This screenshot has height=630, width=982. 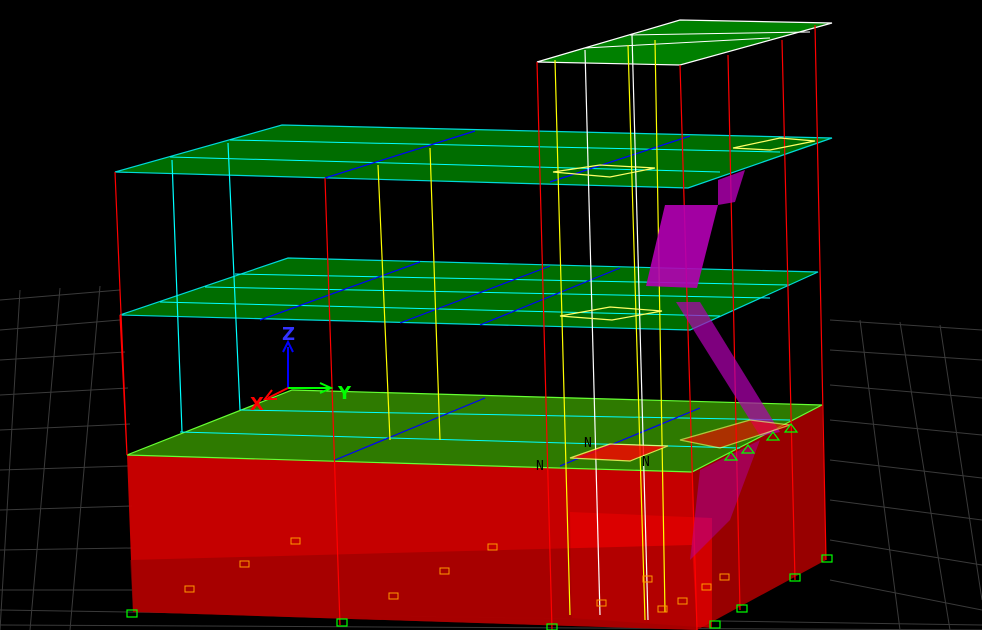 What do you see at coordinates (540, 466) in the screenshot?
I see `node-label-b: N` at bounding box center [540, 466].